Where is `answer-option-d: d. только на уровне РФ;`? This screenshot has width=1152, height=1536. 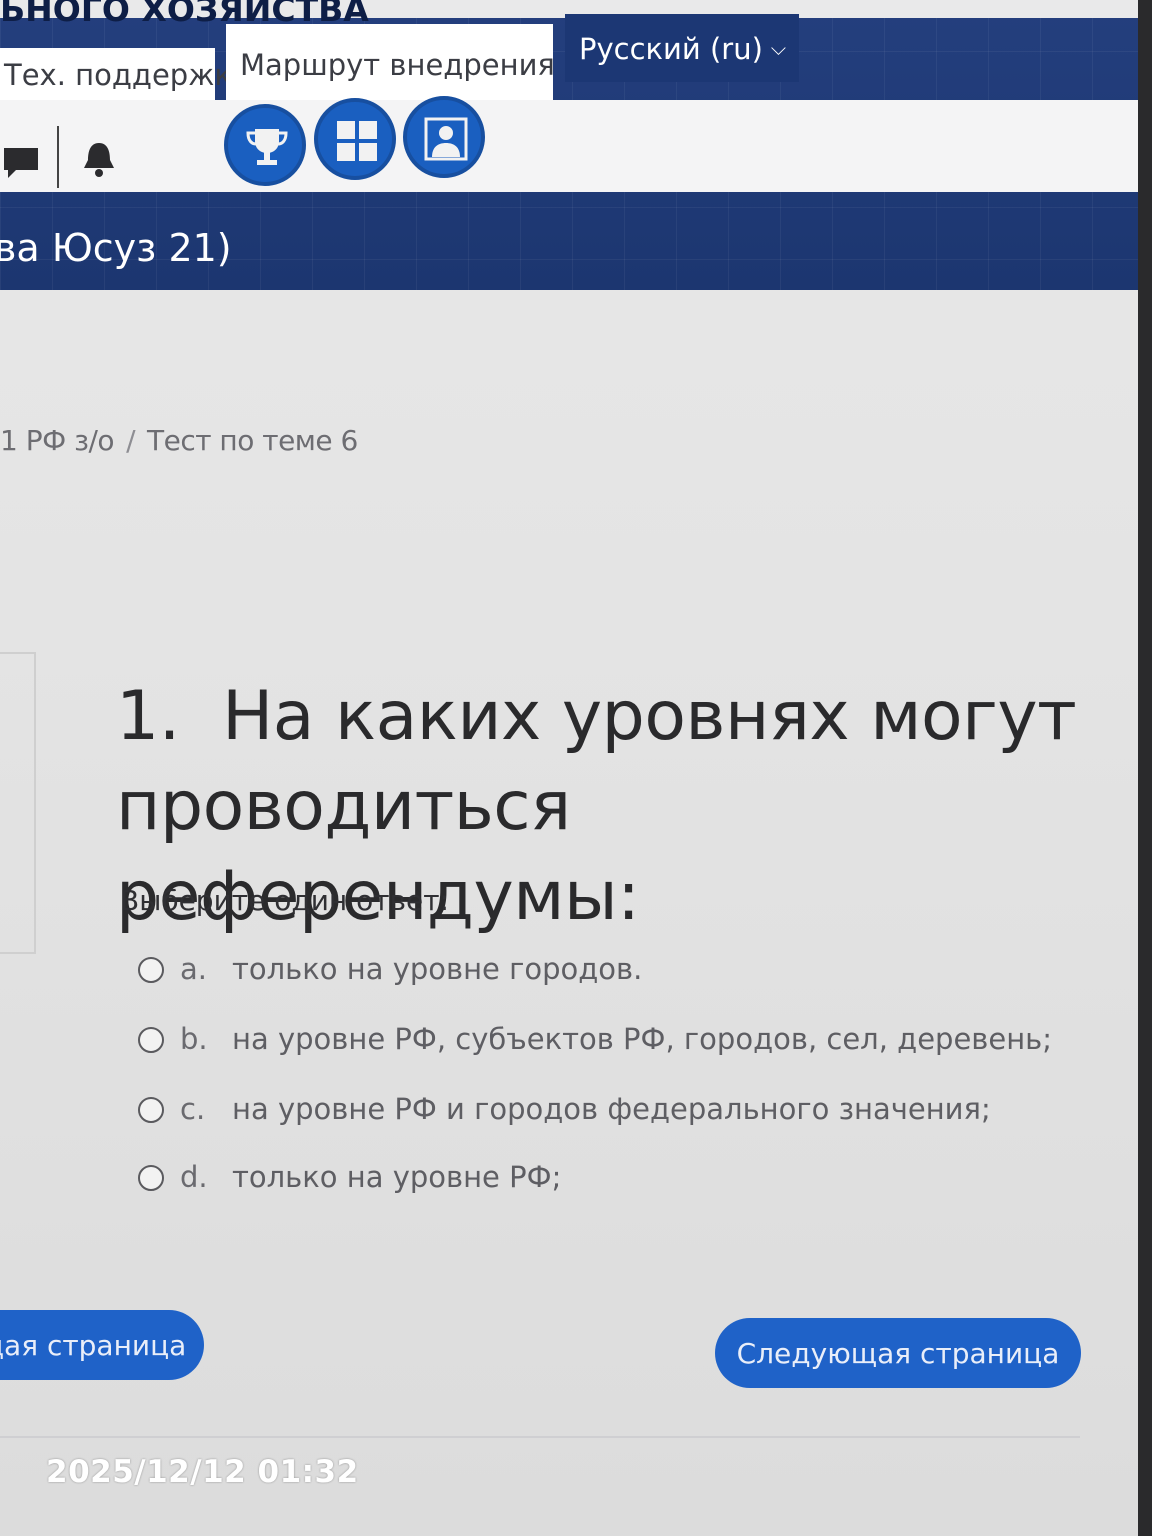
answer-option-d: d. только на уровне РФ; is located at coordinates (349, 1180).